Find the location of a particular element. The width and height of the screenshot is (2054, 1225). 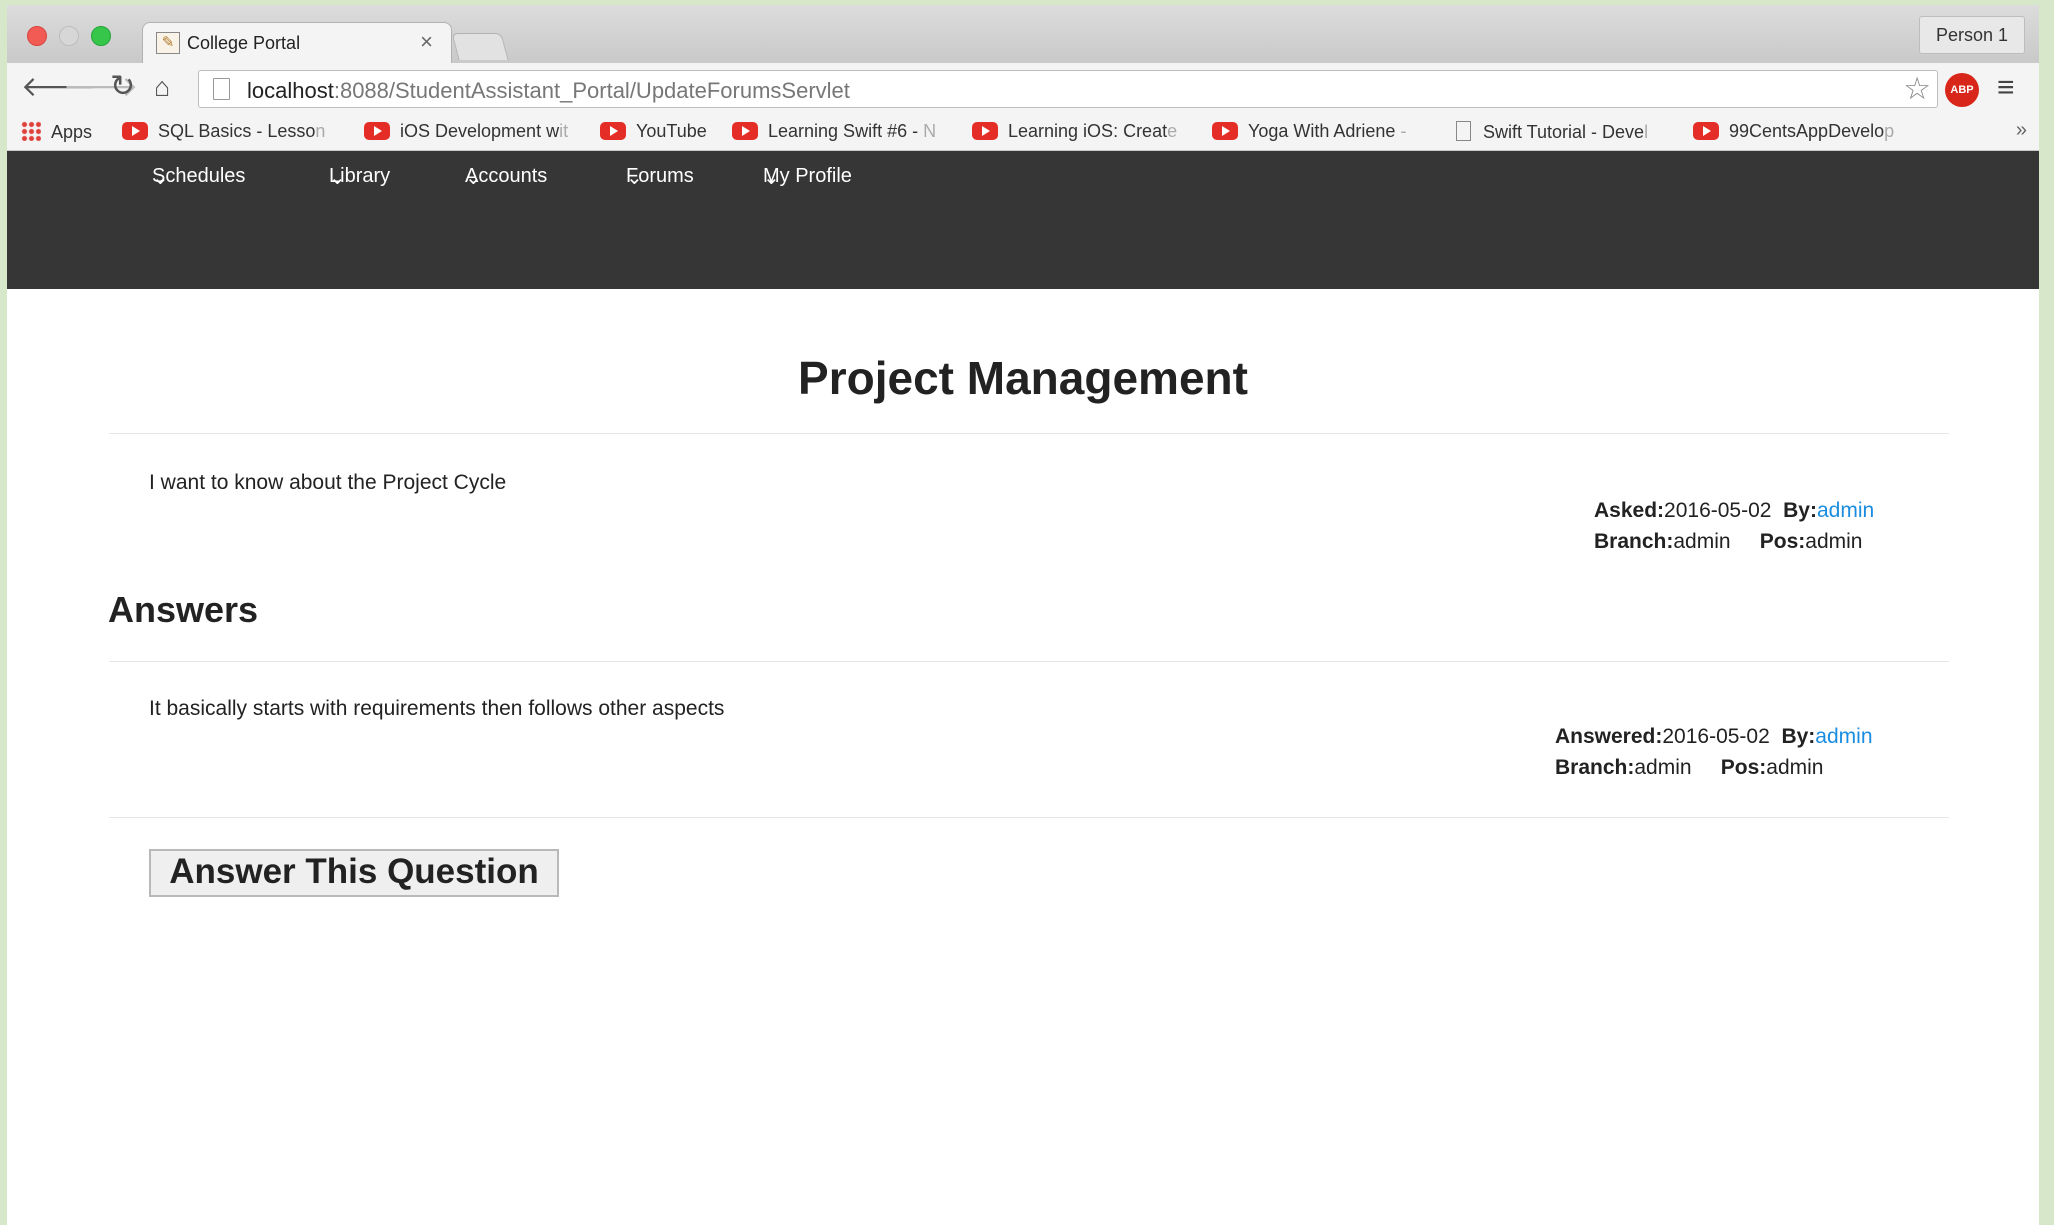

minimize-window-button is located at coordinates (69, 36).